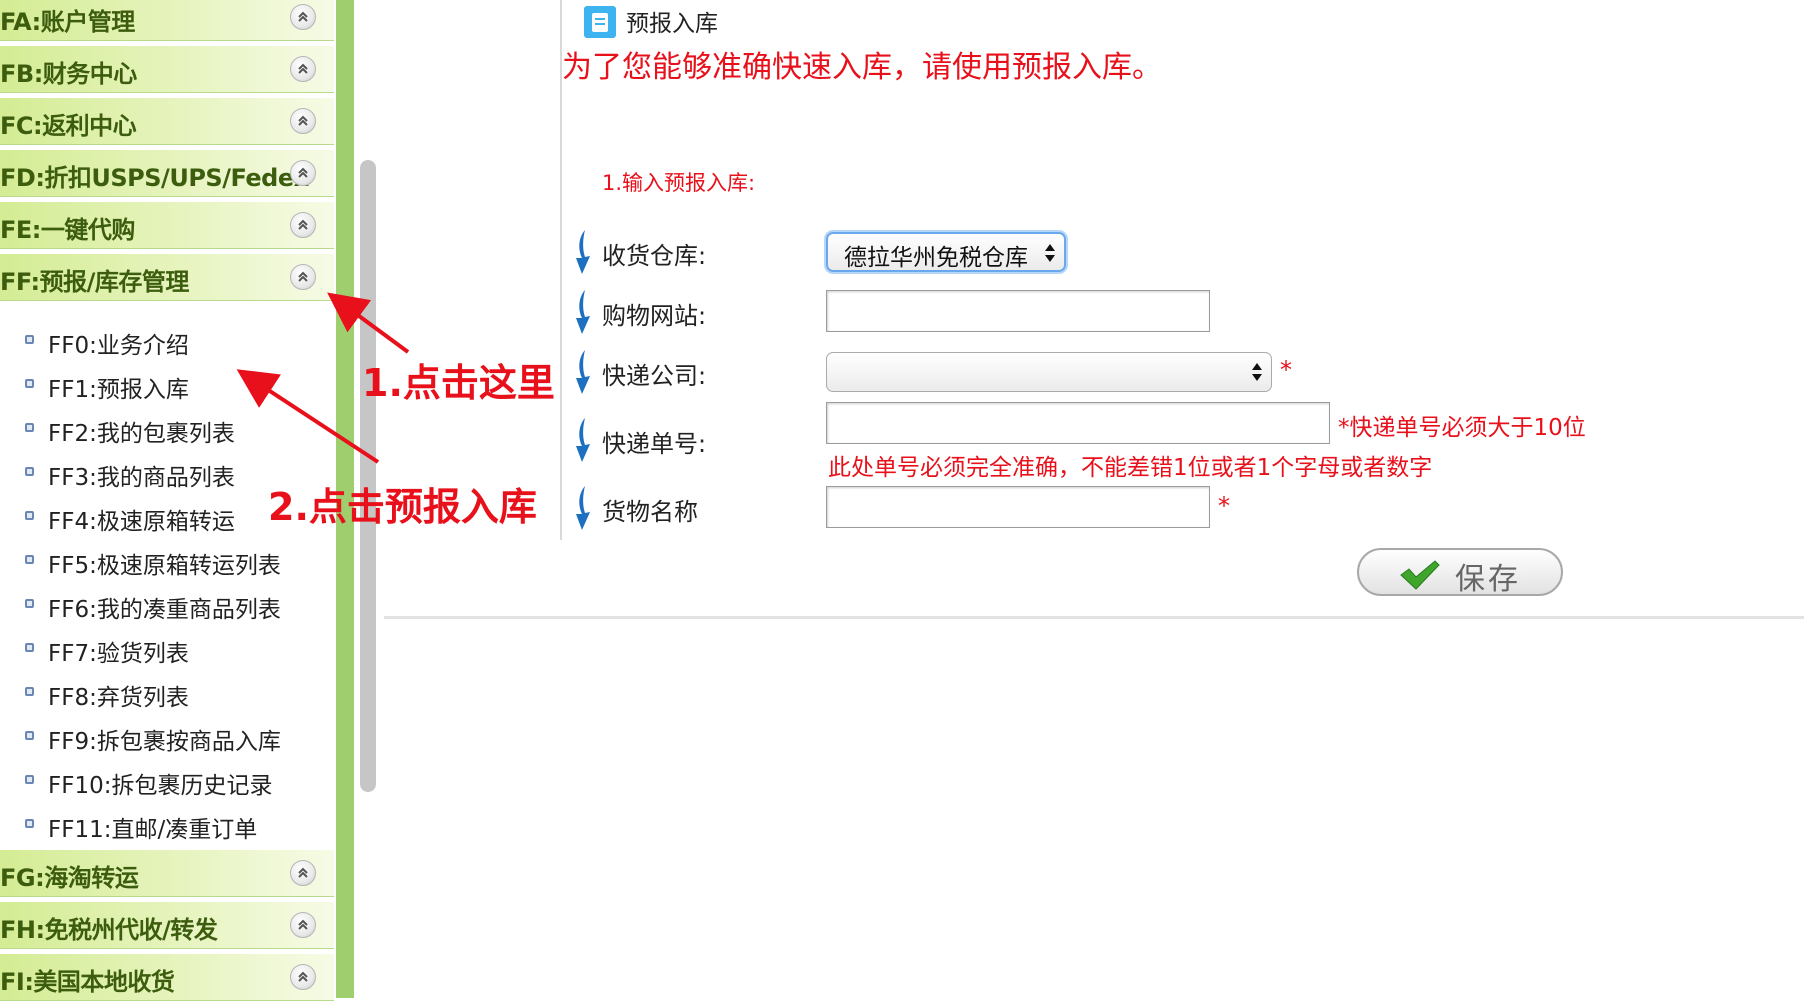  What do you see at coordinates (862, 67) in the screenshot?
I see `notice-text: 为了您能够准确快速入库，请使用预报入库。` at bounding box center [862, 67].